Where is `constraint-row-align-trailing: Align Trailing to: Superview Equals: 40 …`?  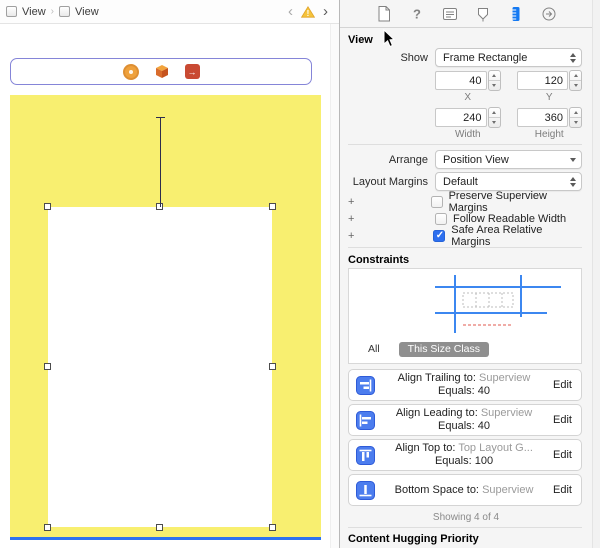 constraint-row-align-trailing: Align Trailing to: Superview Equals: 40 … is located at coordinates (465, 385).